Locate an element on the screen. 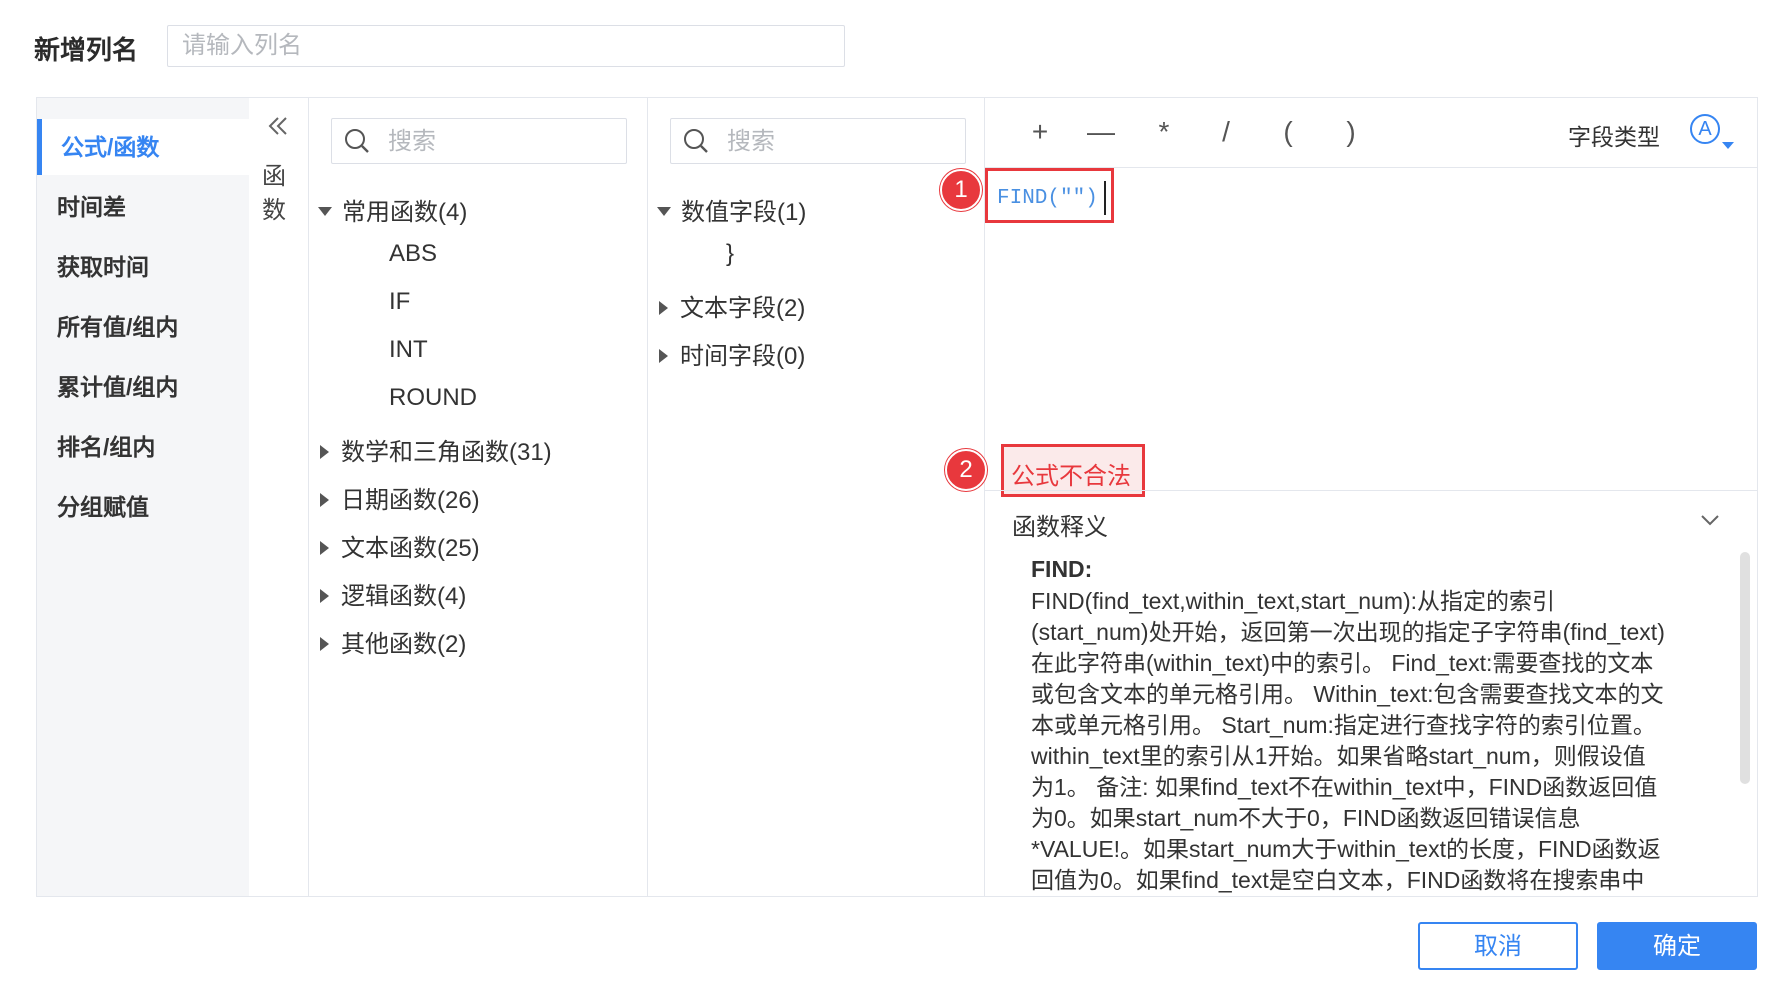 The width and height of the screenshot is (1788, 992). sidebar-item-group-assign: 分组赋值 is located at coordinates (143, 507).